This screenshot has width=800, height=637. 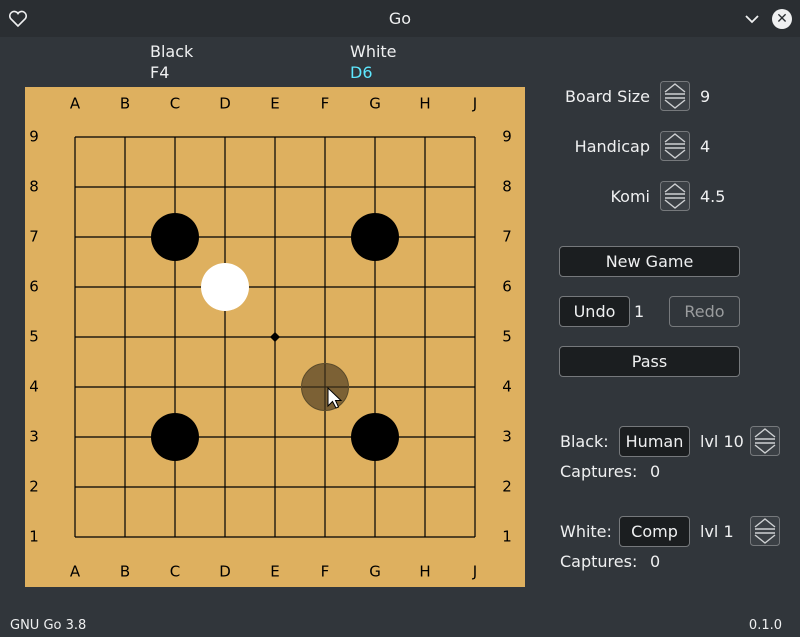 I want to click on hover-stone-preview, so click(x=325, y=387).